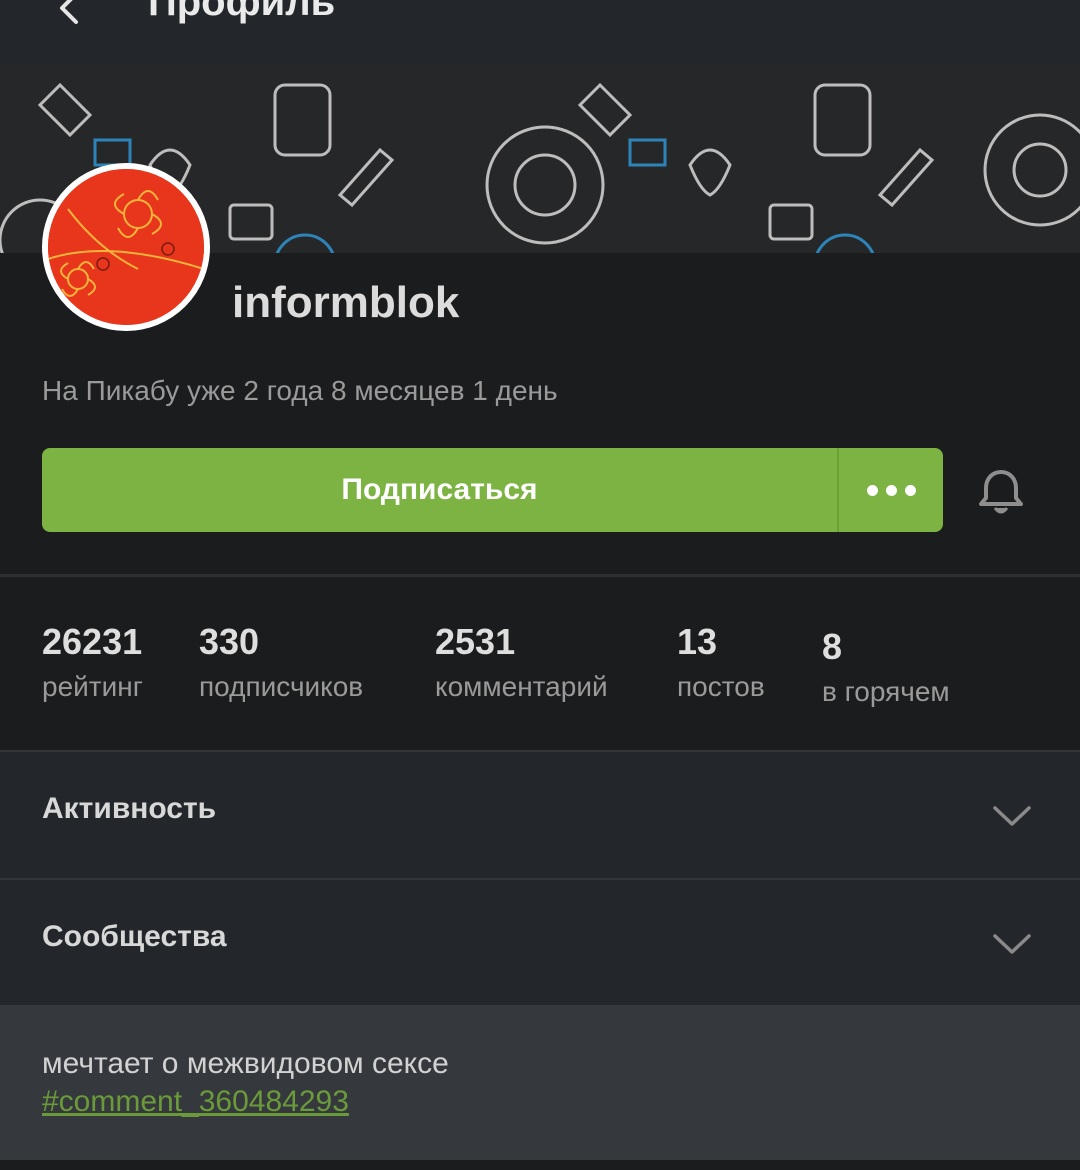 This screenshot has width=1080, height=1170. What do you see at coordinates (1001, 491) in the screenshot?
I see `bell-icon` at bounding box center [1001, 491].